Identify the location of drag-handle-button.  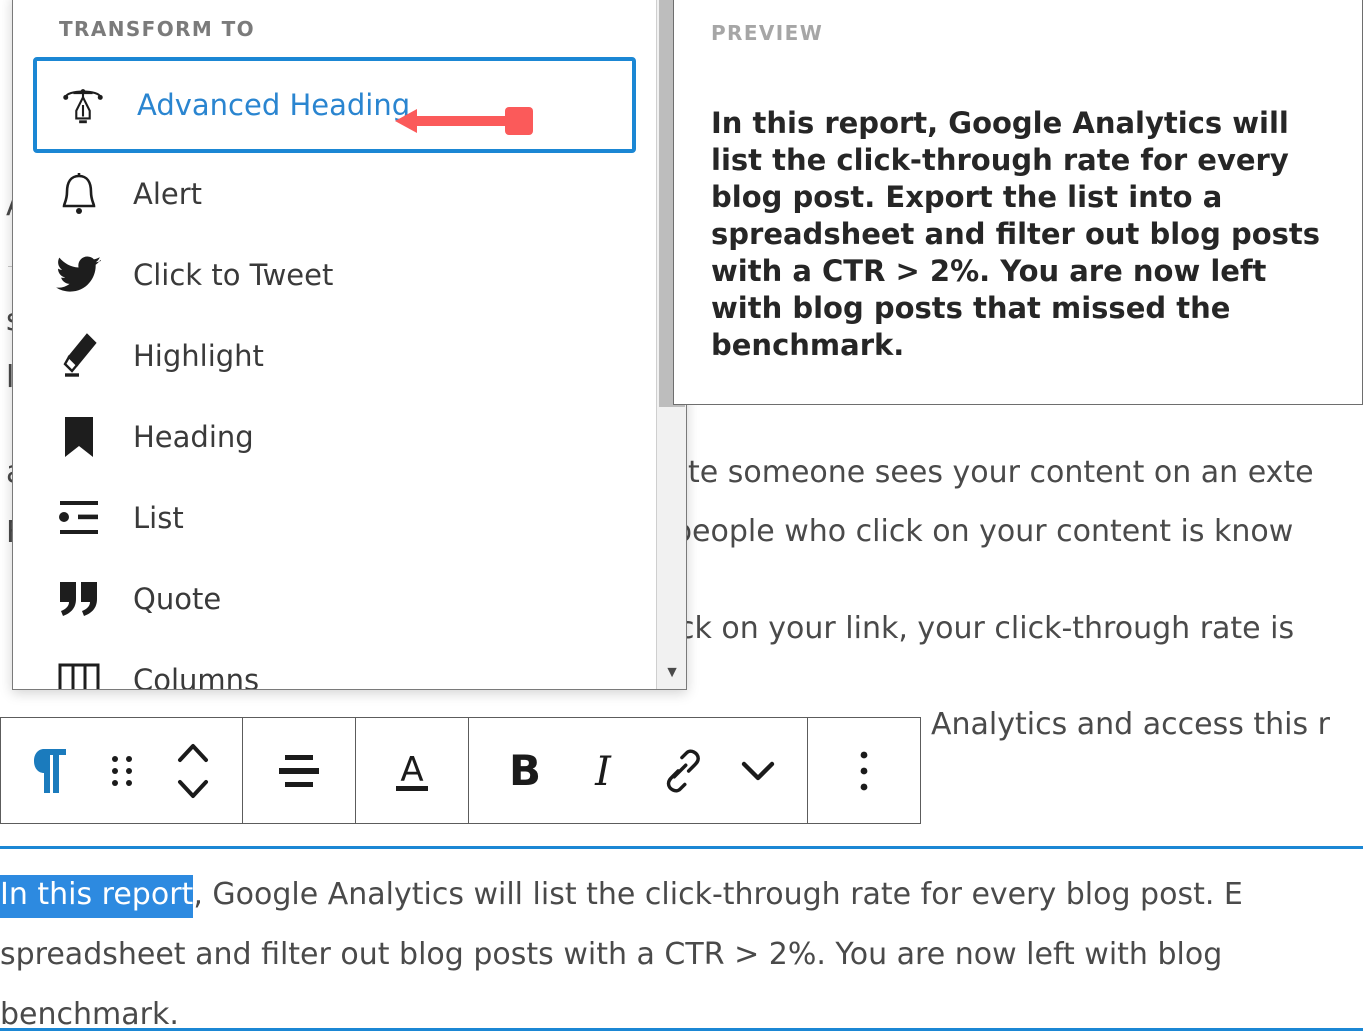
(121, 770).